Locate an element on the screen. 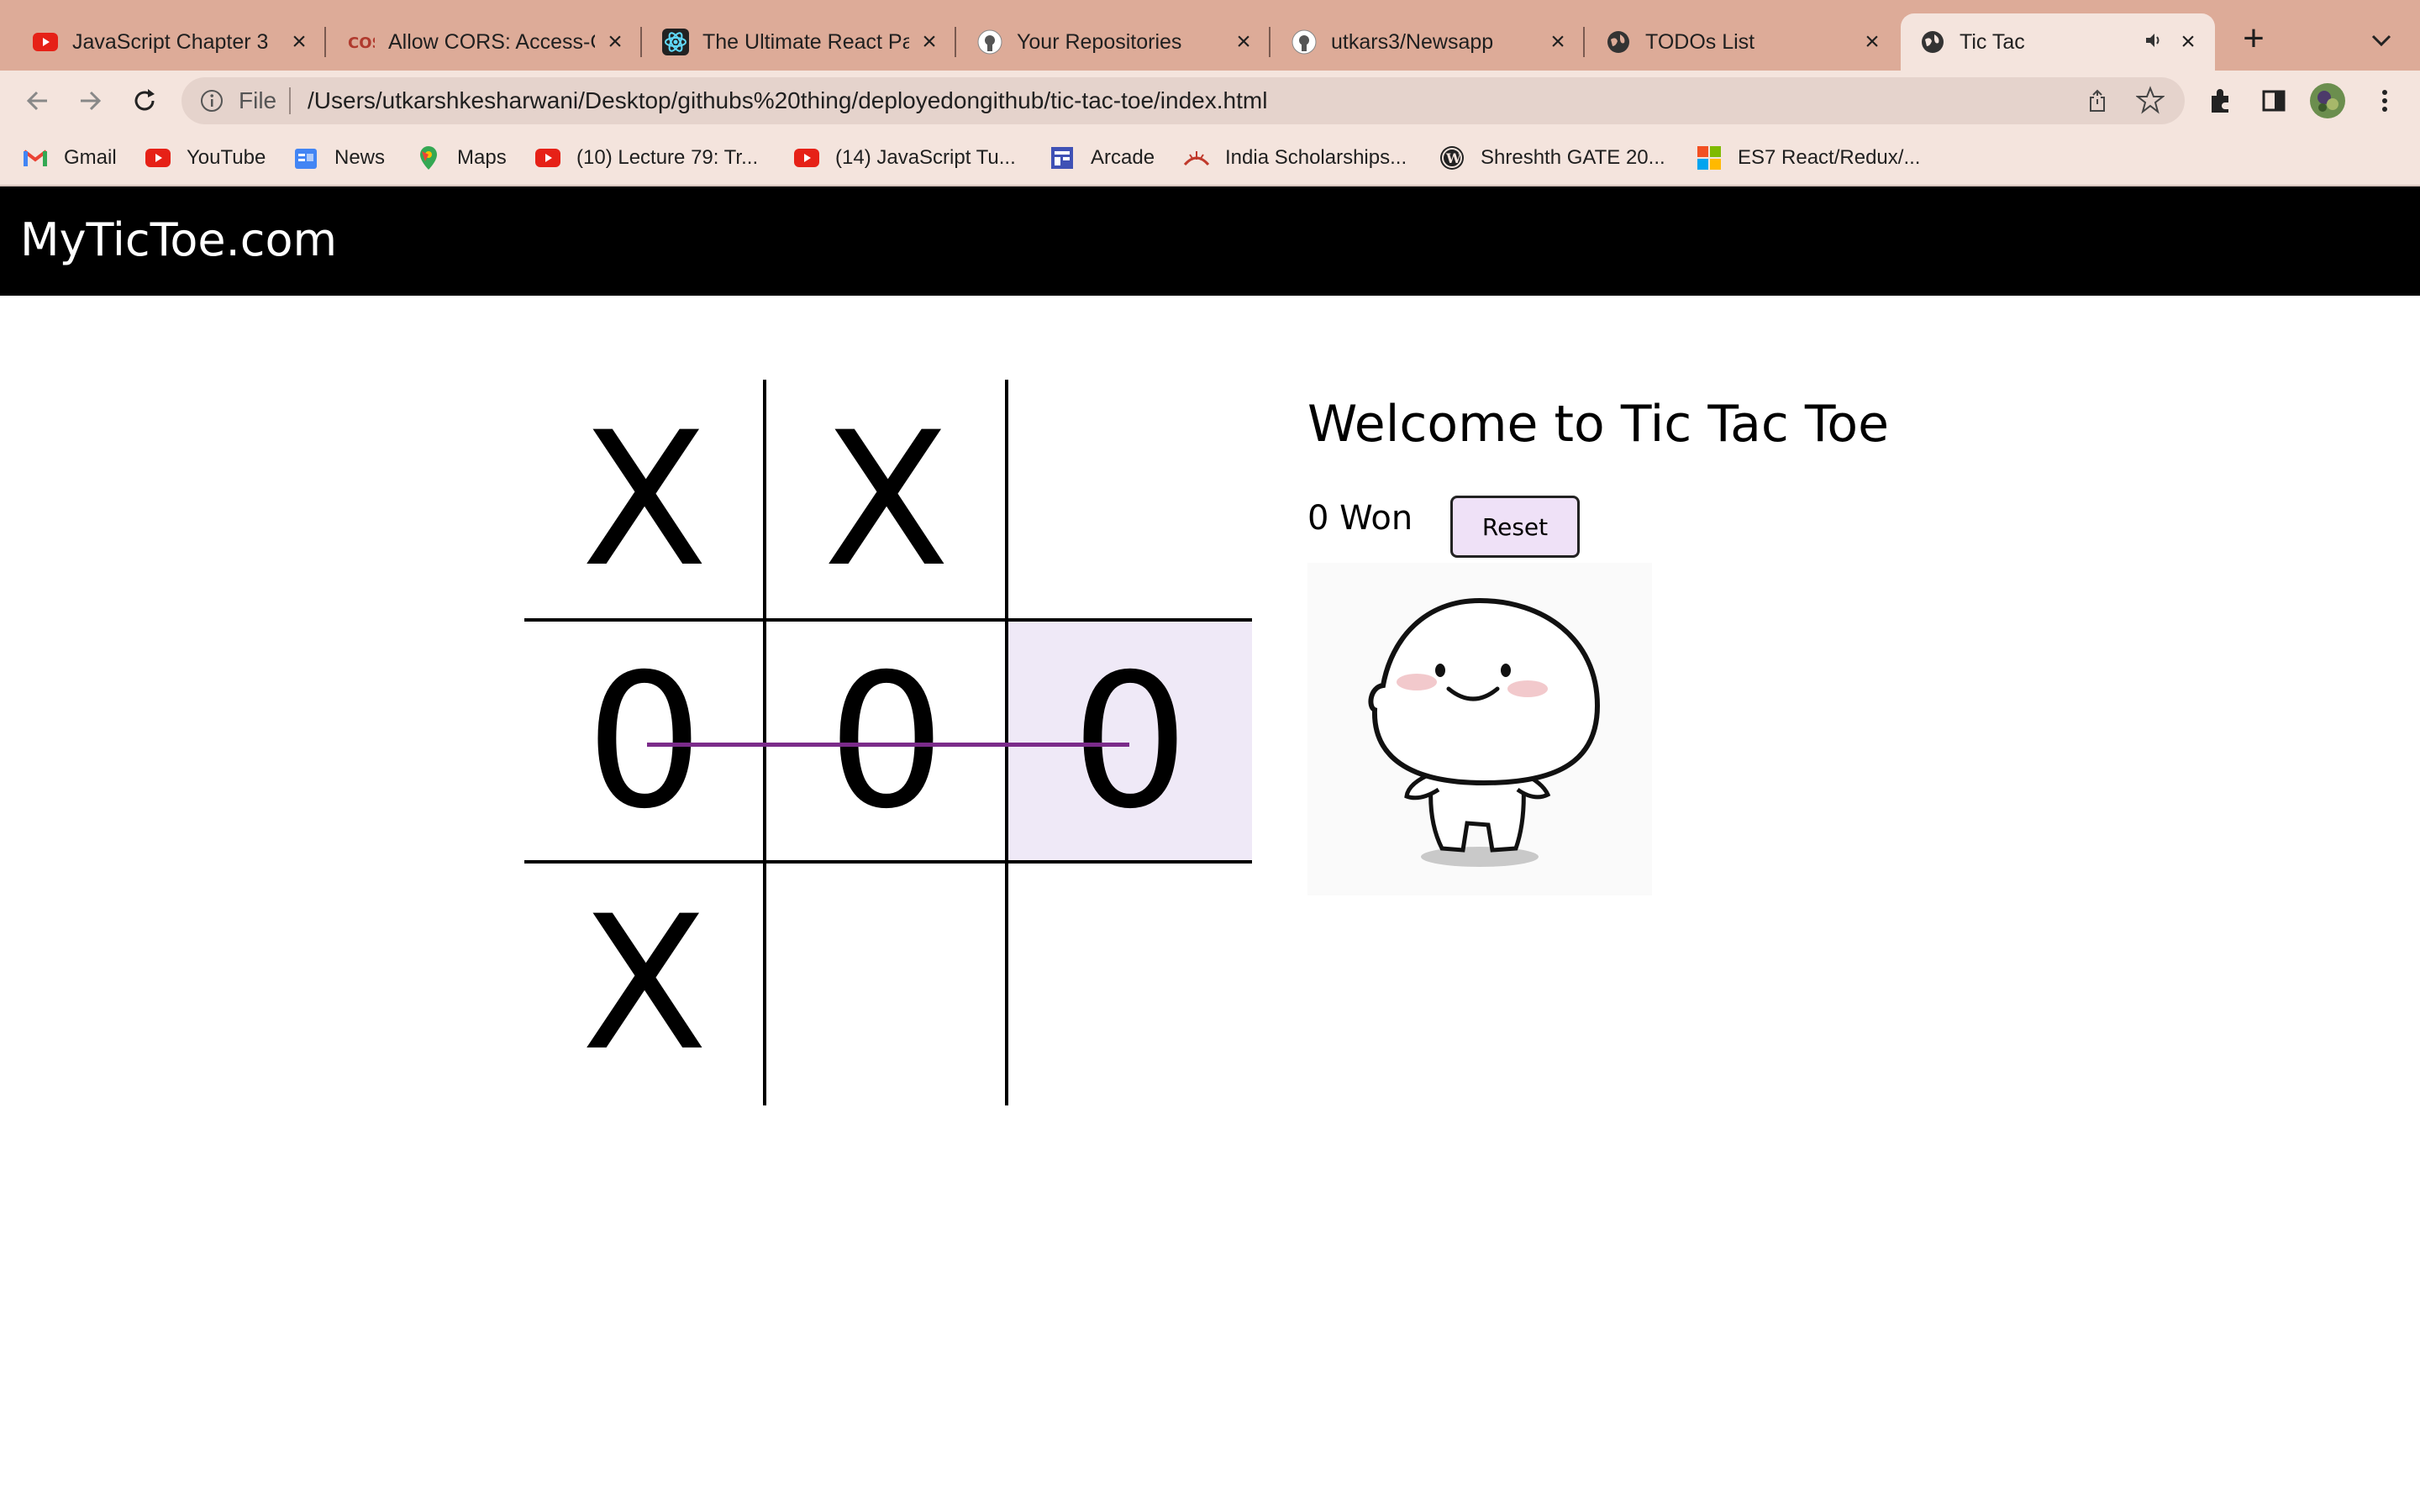  tab-title: The Ultimate React Pa is located at coordinates (805, 41).